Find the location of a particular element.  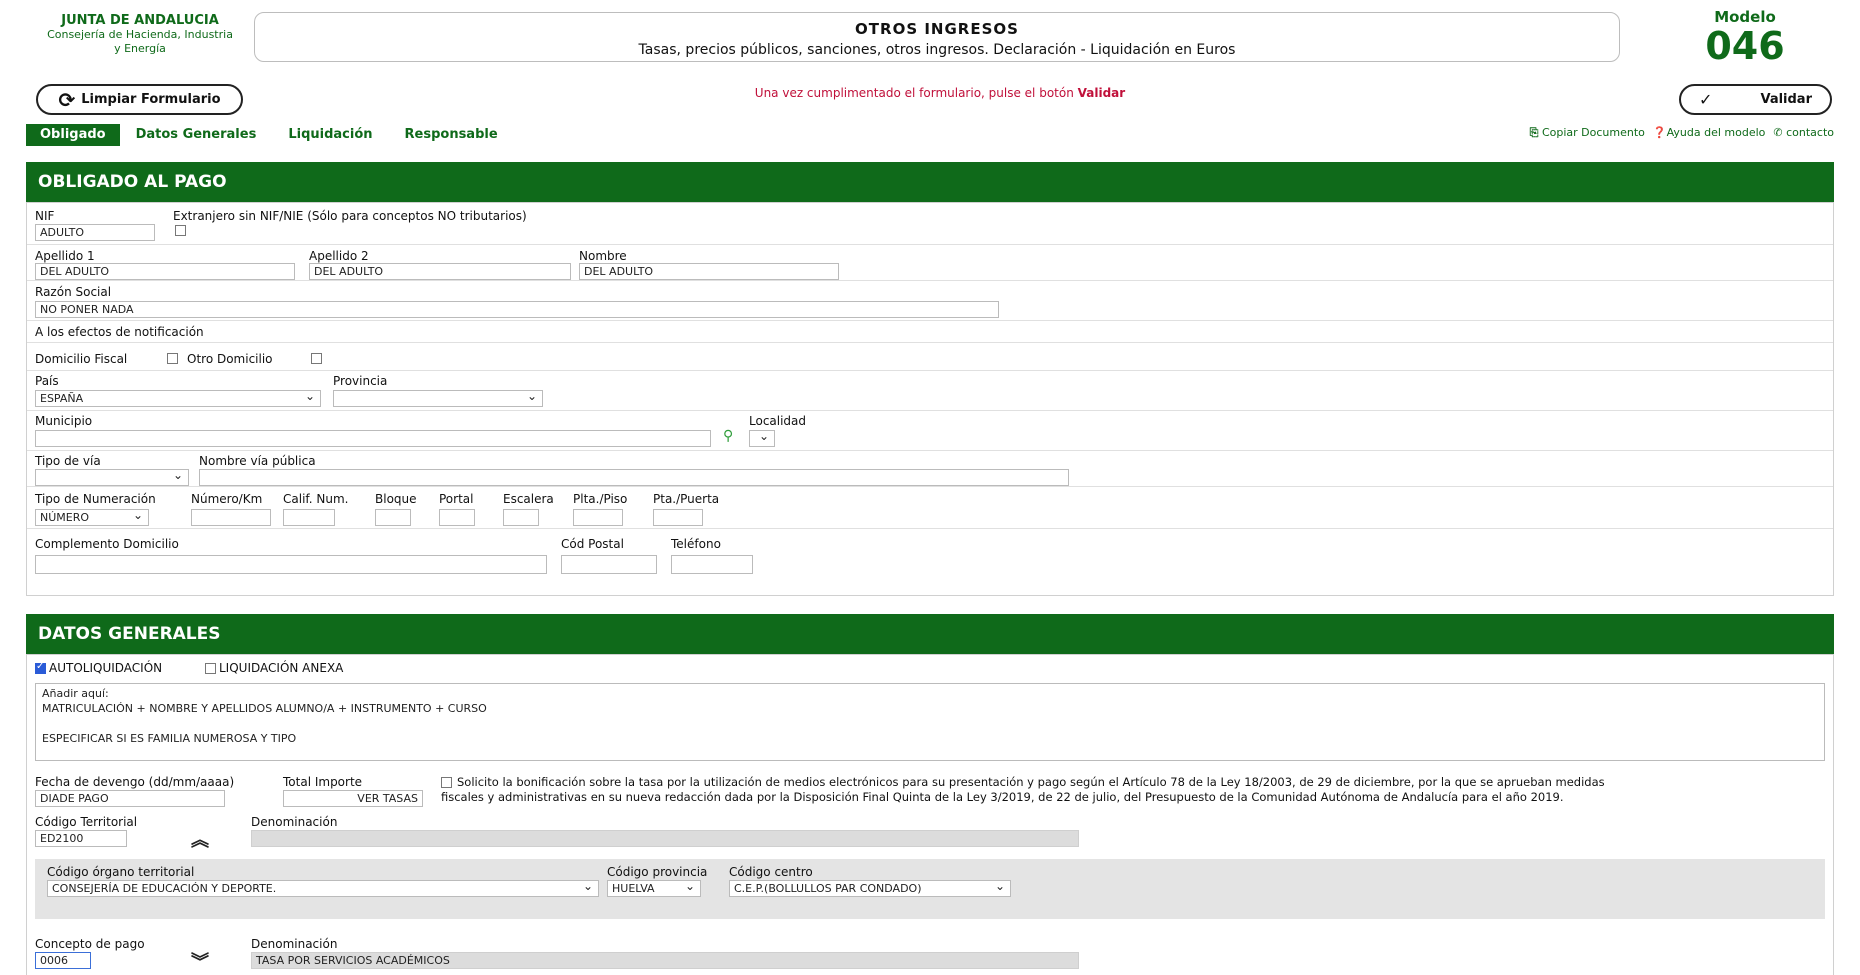

validate-button: ✓ Validar is located at coordinates (1755, 99).